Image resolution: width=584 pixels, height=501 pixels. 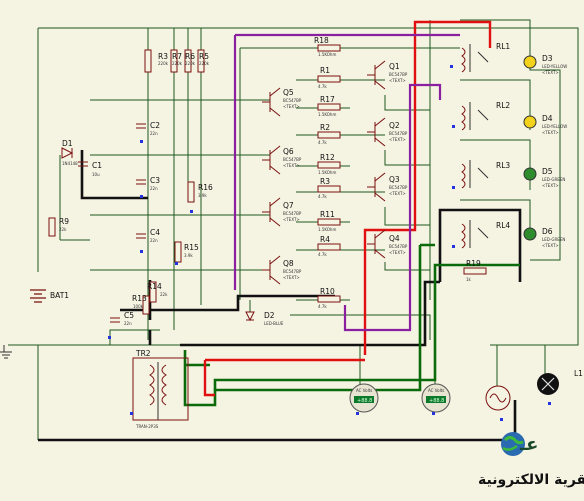 I want to click on svg-text: R12, so click(x=327, y=157).